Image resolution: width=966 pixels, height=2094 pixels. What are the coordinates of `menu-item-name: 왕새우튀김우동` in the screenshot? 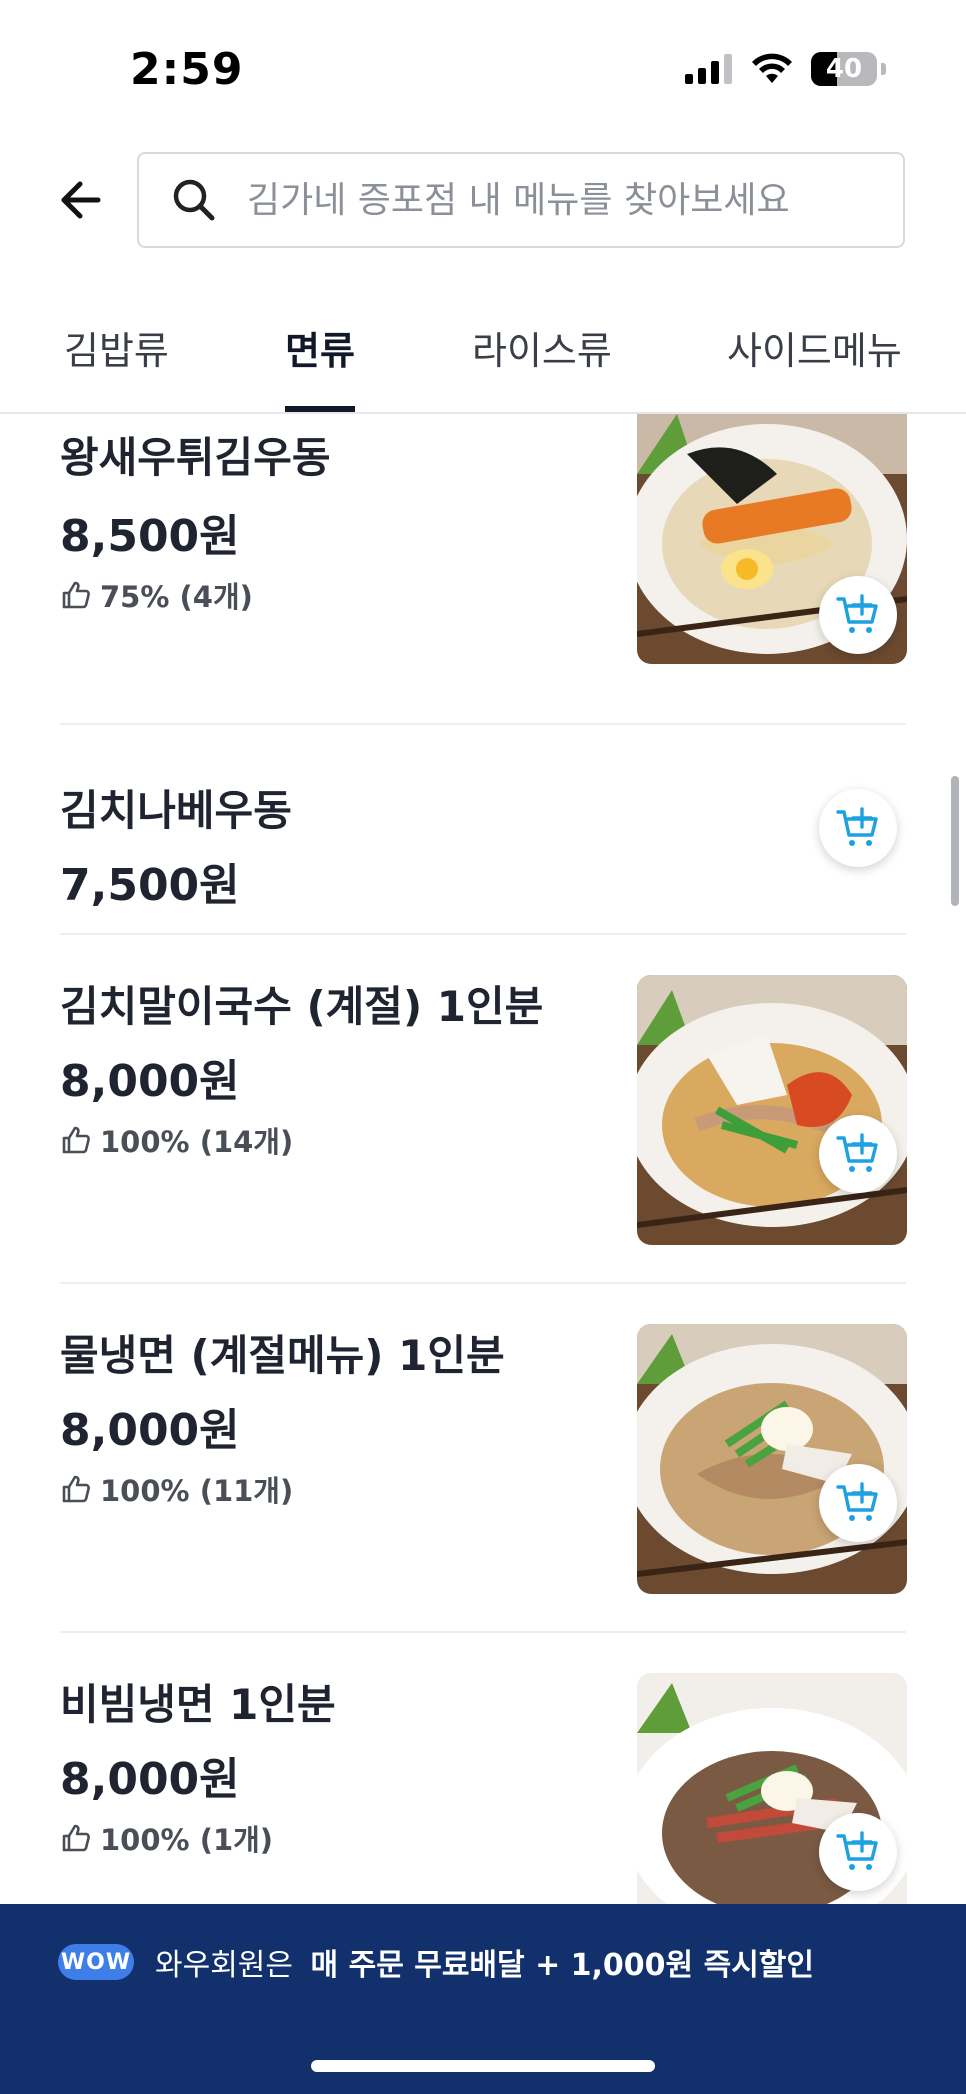 It's located at (195, 457).